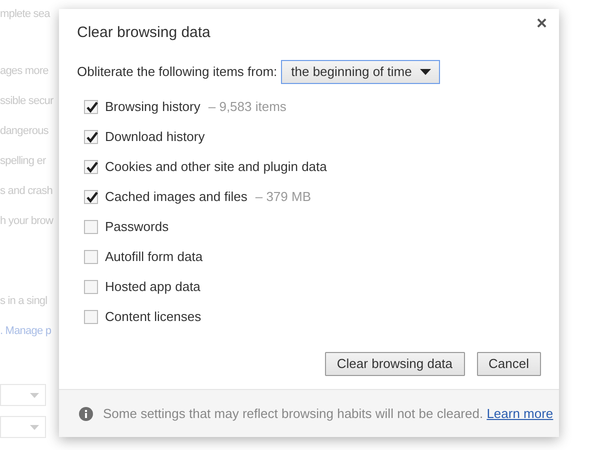 This screenshot has height=450, width=600. Describe the element at coordinates (247, 107) in the screenshot. I see `item-count: – 9,583 items` at that location.